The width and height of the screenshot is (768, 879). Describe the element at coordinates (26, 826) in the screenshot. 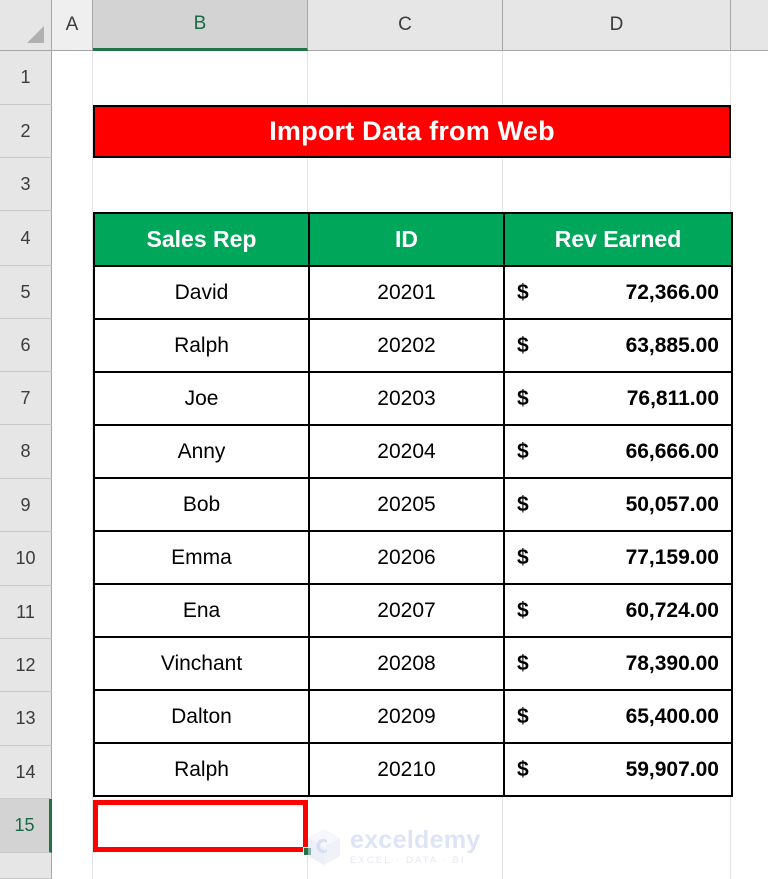

I see `row-header-15: 15` at that location.